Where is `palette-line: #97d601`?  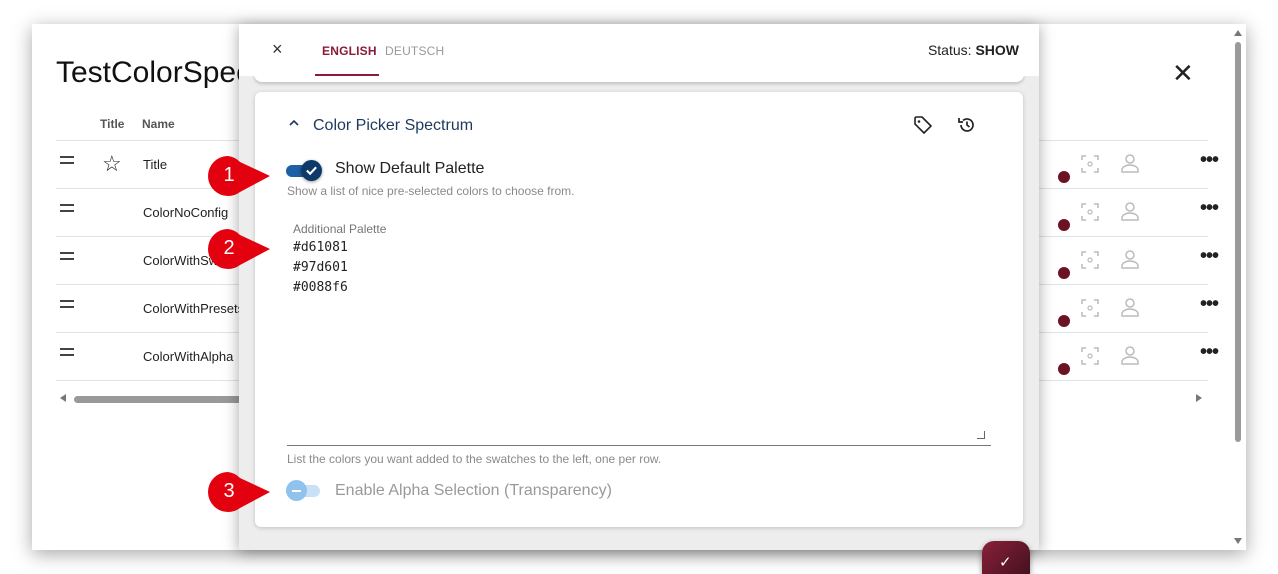 palette-line: #97d601 is located at coordinates (320, 267).